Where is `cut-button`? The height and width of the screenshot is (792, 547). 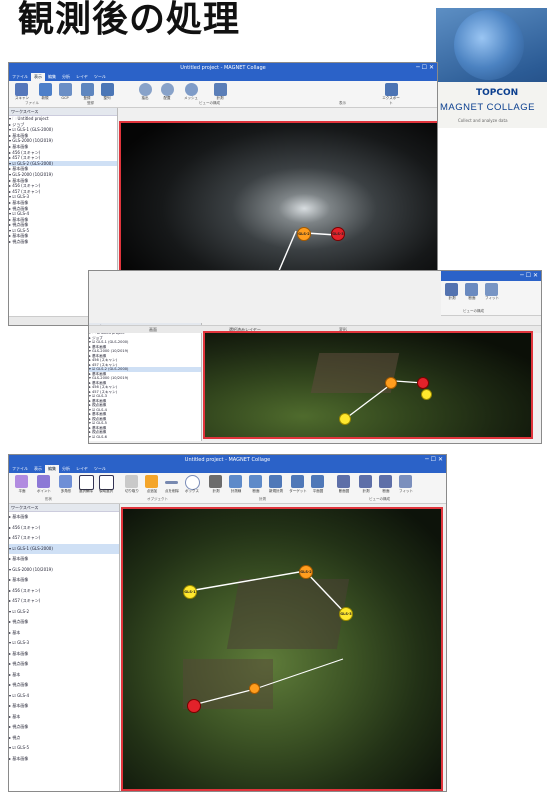 cut-button is located at coordinates (131, 481).